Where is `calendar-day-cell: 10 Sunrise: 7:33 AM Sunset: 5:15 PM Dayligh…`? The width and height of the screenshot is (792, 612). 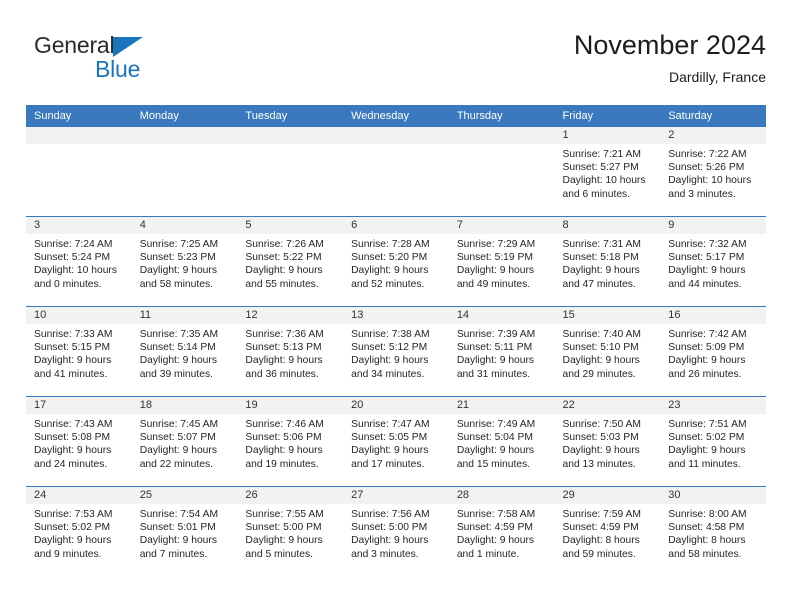 calendar-day-cell: 10 Sunrise: 7:33 AM Sunset: 5:15 PM Dayligh… is located at coordinates (79, 351).